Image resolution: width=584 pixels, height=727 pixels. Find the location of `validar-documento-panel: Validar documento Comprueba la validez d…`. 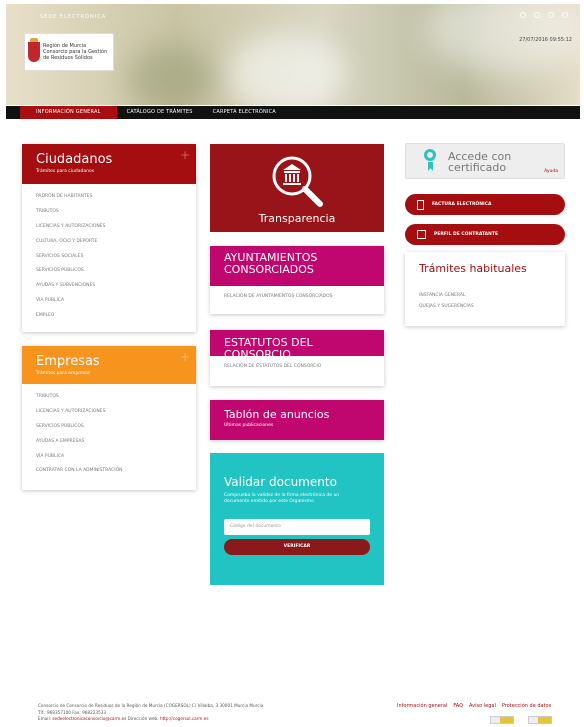

validar-documento-panel: Validar documento Comprueba la validez d… is located at coordinates (297, 519).